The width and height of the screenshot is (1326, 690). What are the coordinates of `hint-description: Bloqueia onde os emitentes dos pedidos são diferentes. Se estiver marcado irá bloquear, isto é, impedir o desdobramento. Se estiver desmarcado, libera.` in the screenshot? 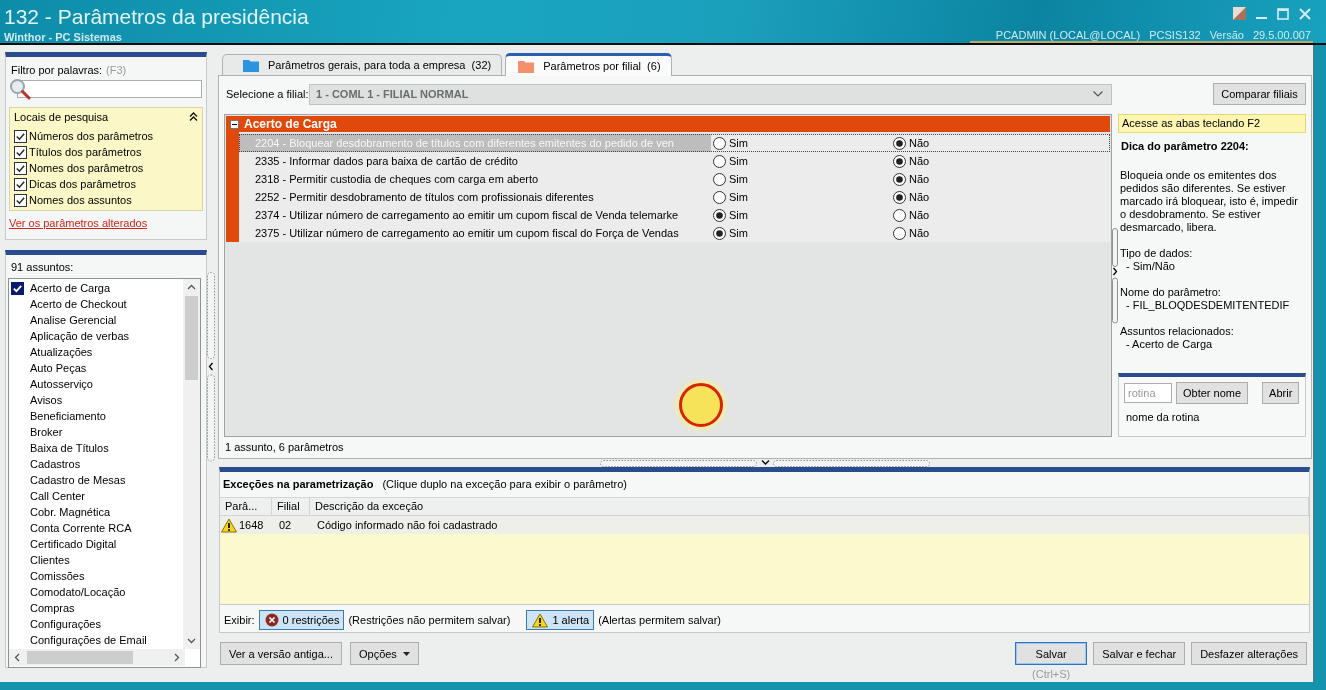 It's located at (1209, 201).